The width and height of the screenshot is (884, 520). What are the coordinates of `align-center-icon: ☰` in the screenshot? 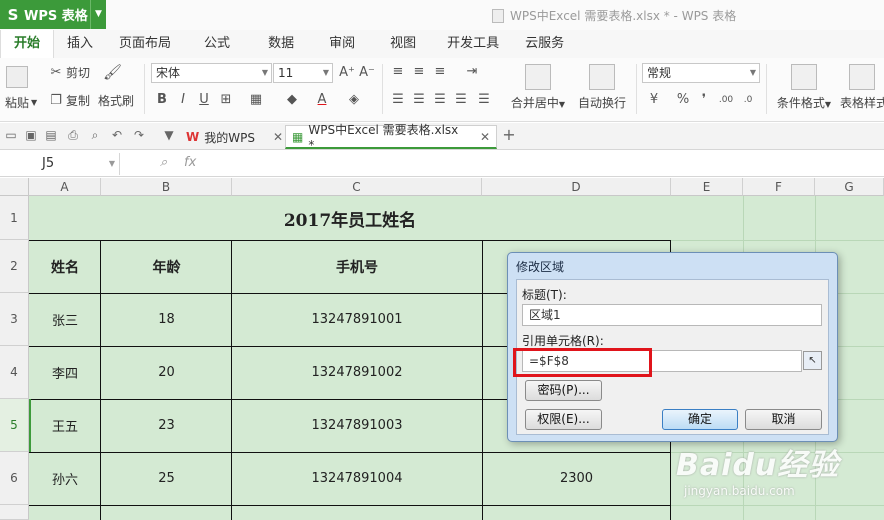 It's located at (419, 100).